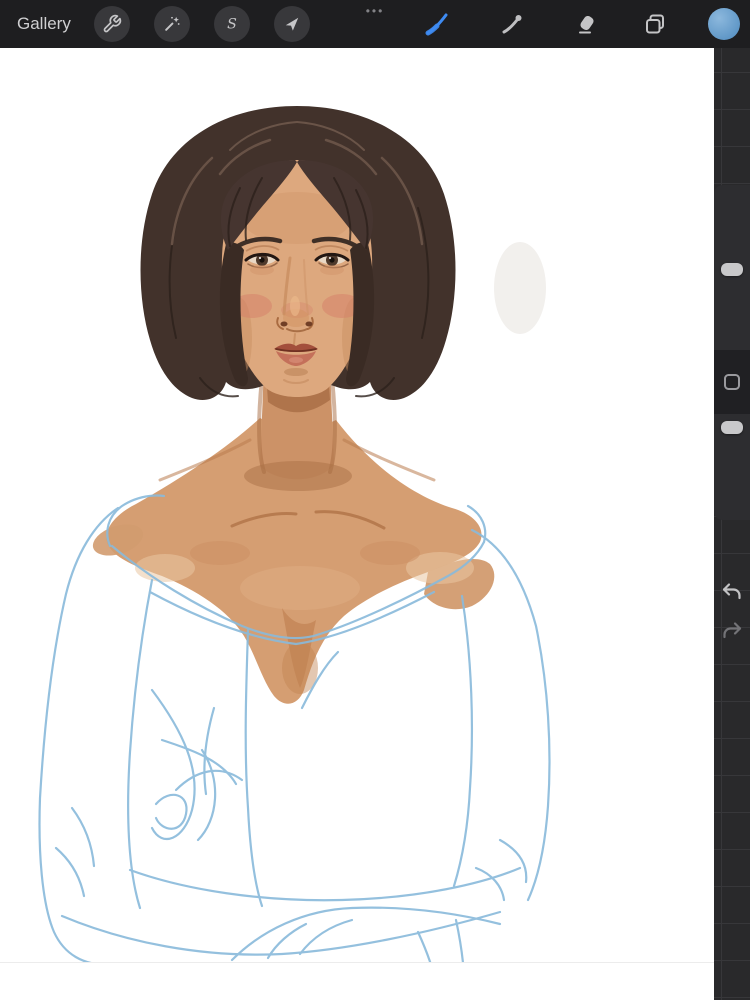 This screenshot has width=750, height=1000. I want to click on canvas-options-button: •••, so click(375, 11).